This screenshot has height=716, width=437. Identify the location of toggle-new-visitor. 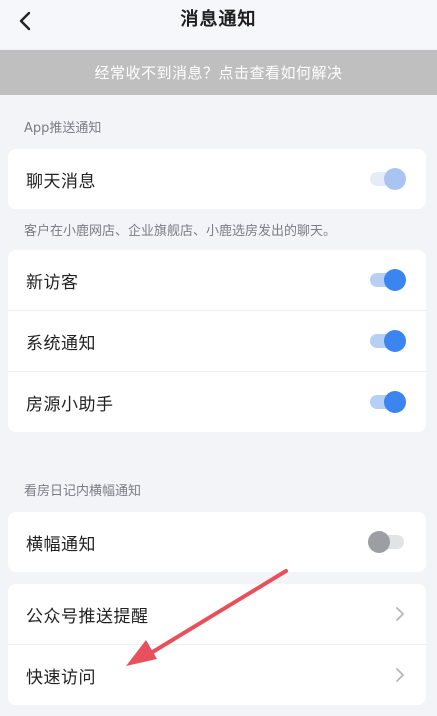
(388, 280).